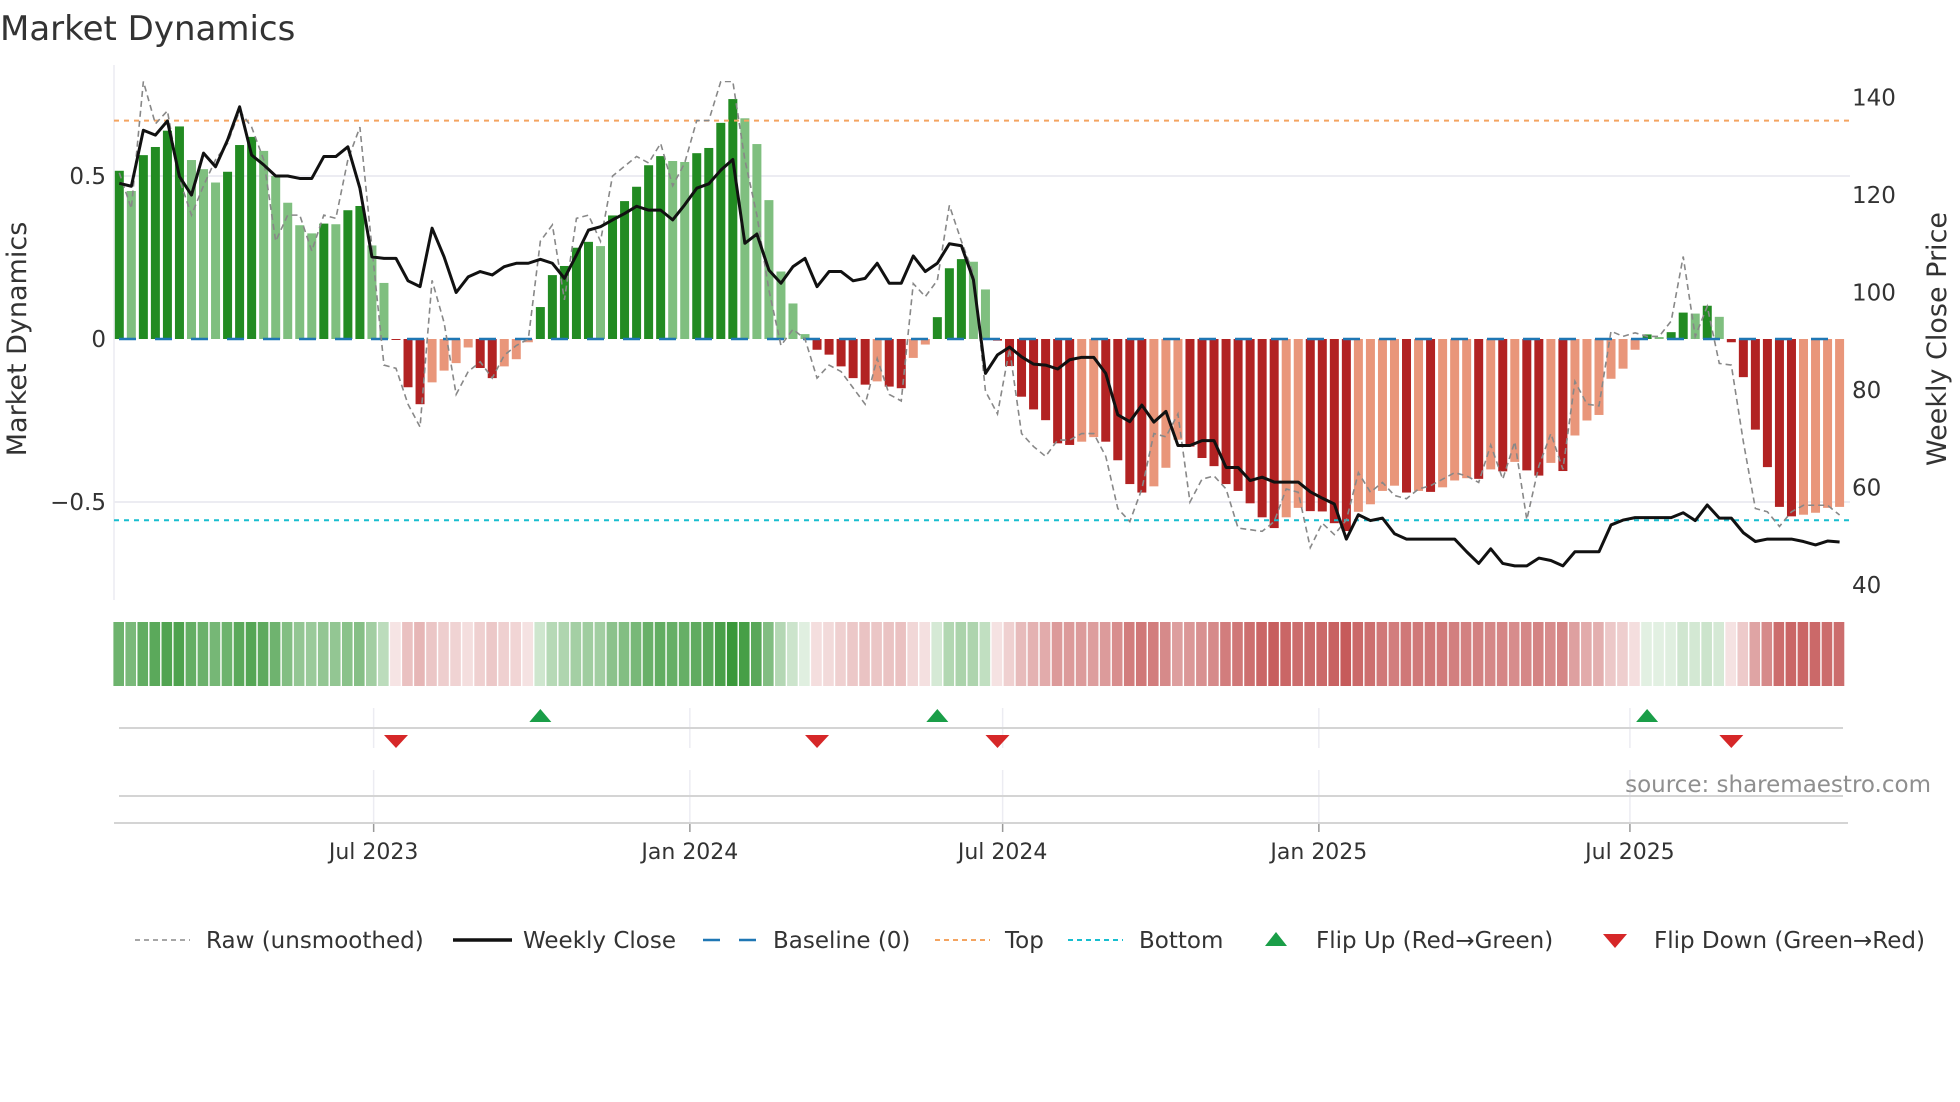 The width and height of the screenshot is (1960, 1102). What do you see at coordinates (1874, 99) in the screenshot?
I see `y2-tick-label: 140` at bounding box center [1874, 99].